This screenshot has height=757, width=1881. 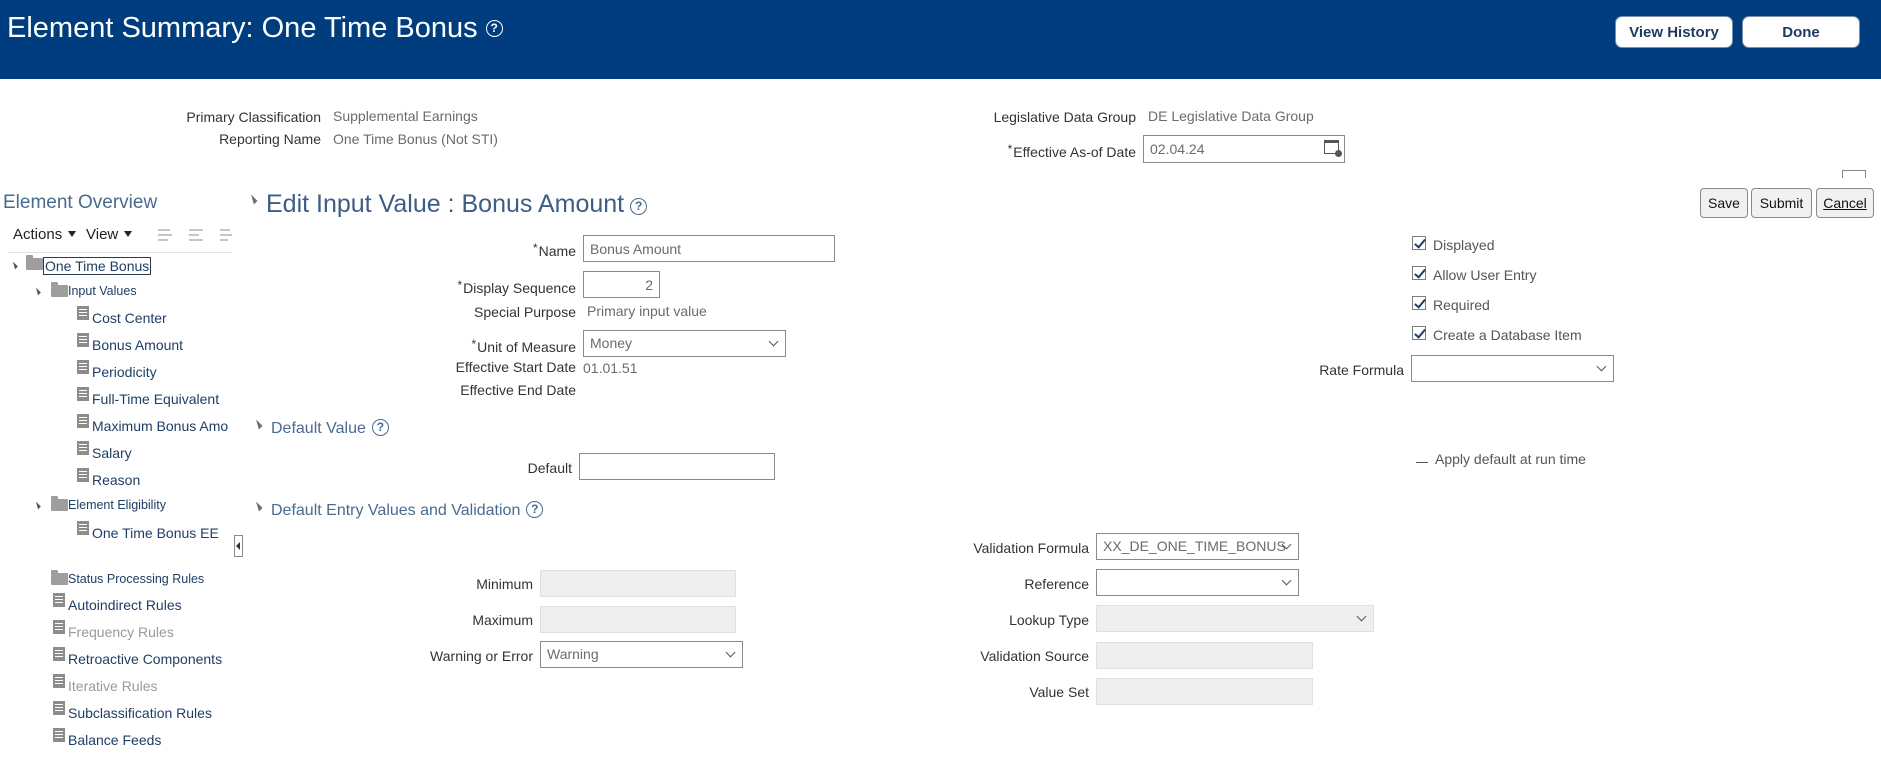 What do you see at coordinates (1422, 462) in the screenshot?
I see `apply-default-indicator` at bounding box center [1422, 462].